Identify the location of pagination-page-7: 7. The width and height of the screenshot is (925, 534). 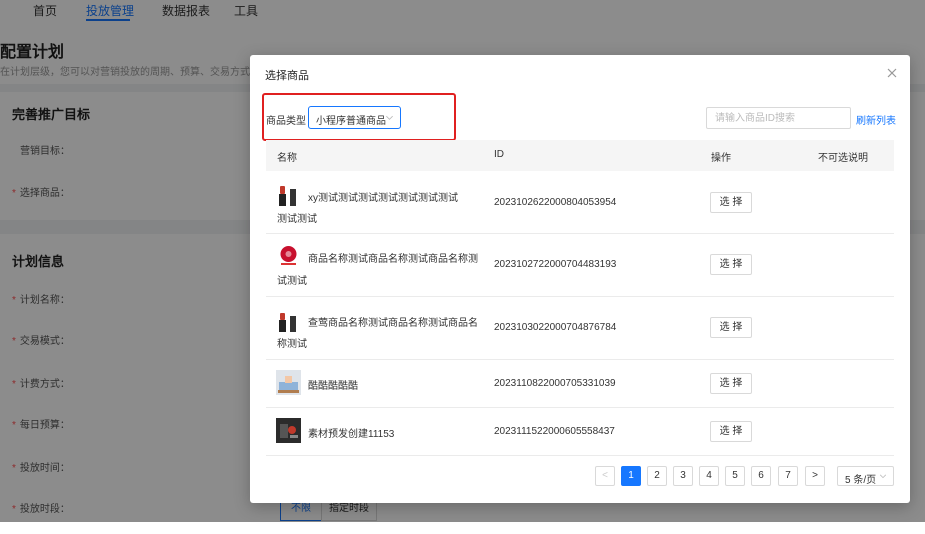
(788, 476).